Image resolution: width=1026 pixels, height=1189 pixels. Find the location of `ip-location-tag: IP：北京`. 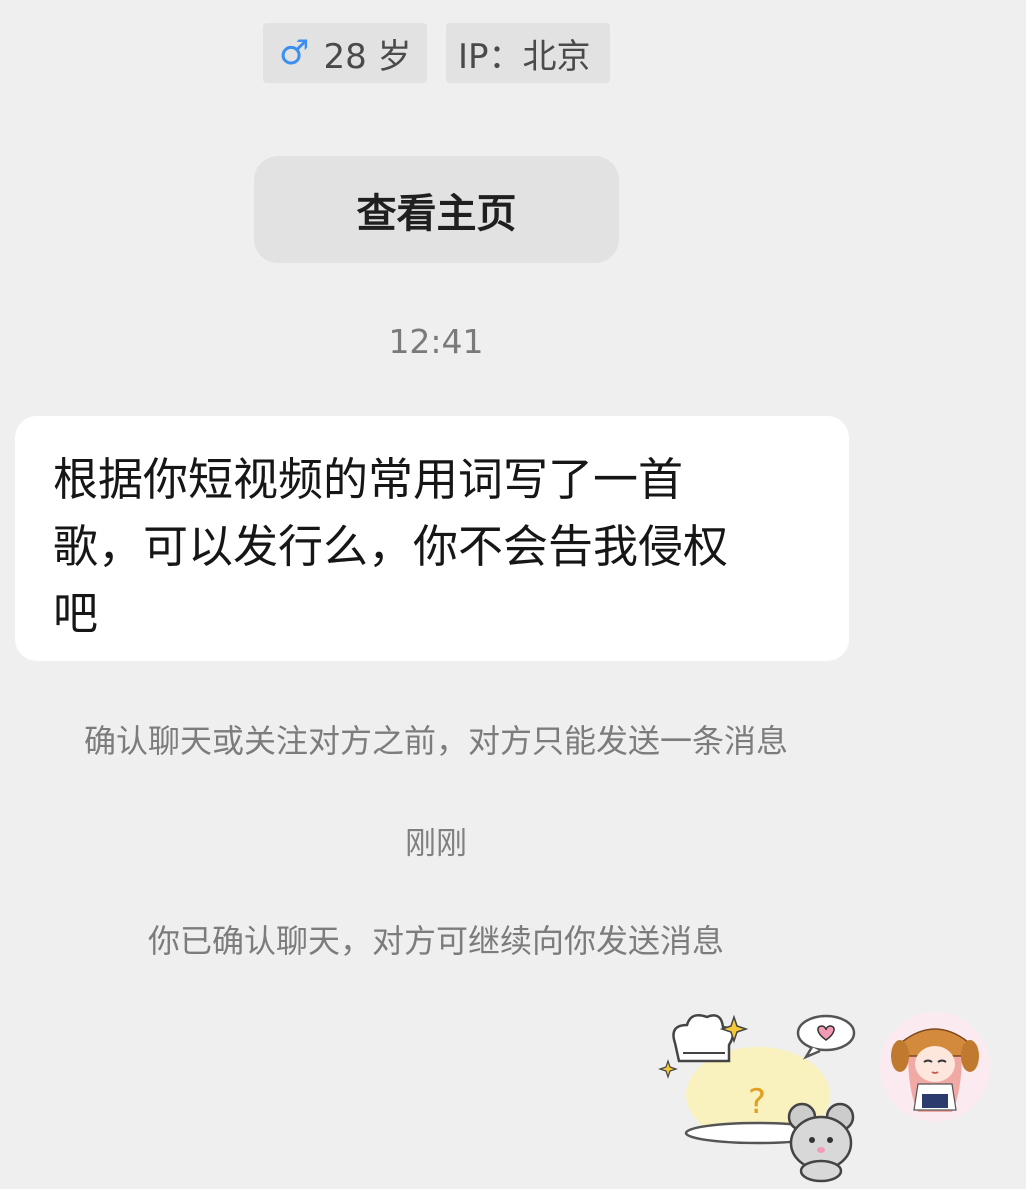

ip-location-tag: IP：北京 is located at coordinates (528, 53).